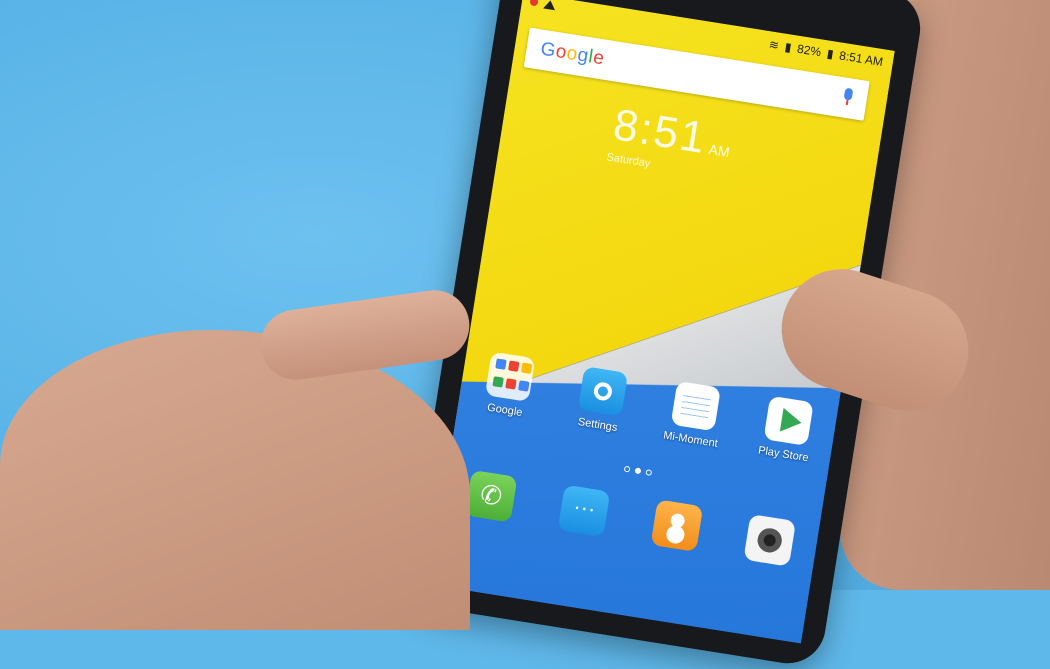 The width and height of the screenshot is (1050, 669). I want to click on battery-icon: ▮, so click(830, 54).